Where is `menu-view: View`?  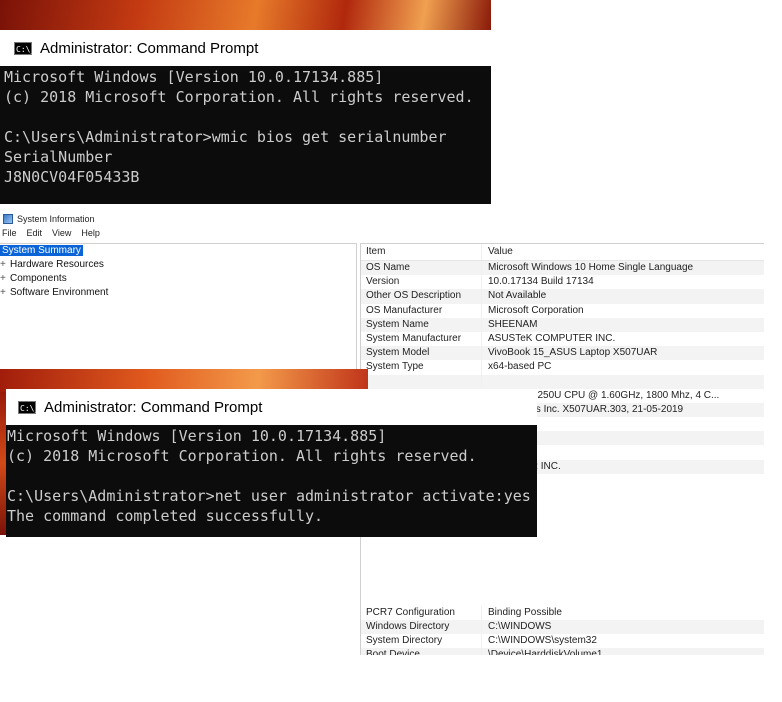 menu-view: View is located at coordinates (61, 235).